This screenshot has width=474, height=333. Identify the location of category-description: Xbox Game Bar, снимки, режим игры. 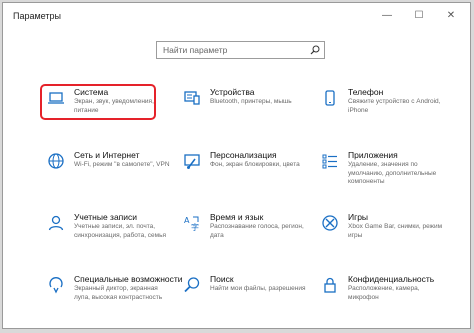
(395, 231).